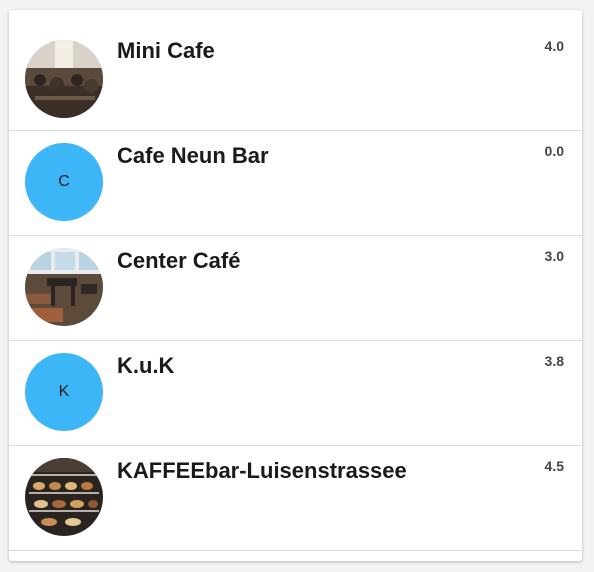 Image resolution: width=594 pixels, height=572 pixels. Describe the element at coordinates (64, 497) in the screenshot. I see `pastry-display-photo-icon` at that location.